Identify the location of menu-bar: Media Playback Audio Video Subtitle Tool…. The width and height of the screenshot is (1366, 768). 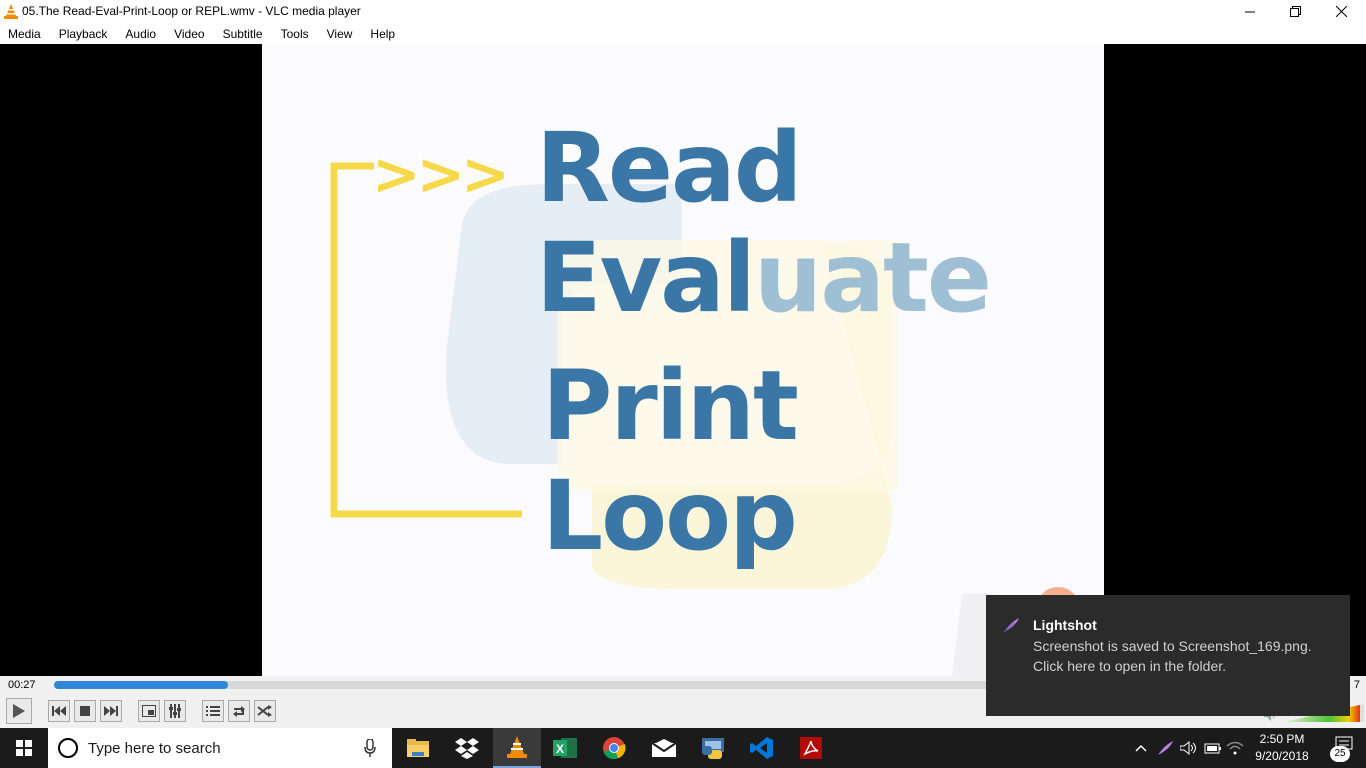
(683, 33).